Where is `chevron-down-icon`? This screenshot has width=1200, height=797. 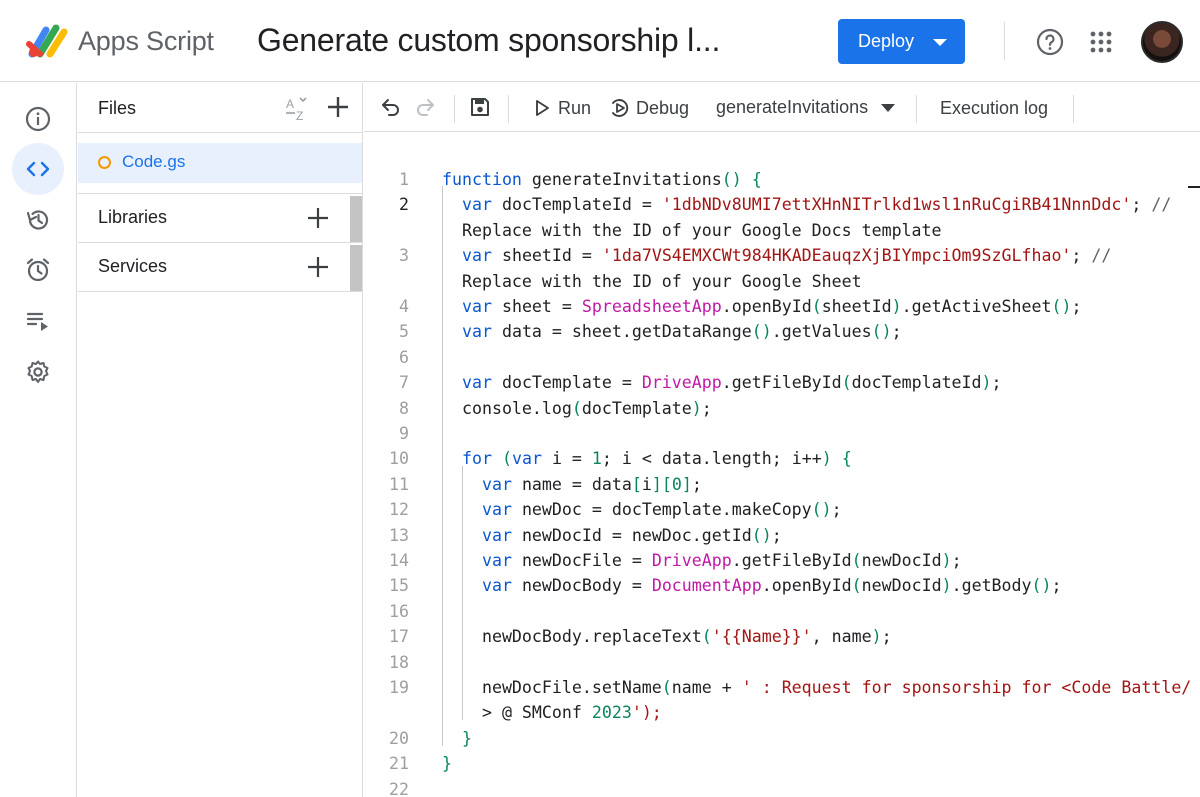
chevron-down-icon is located at coordinates (940, 42).